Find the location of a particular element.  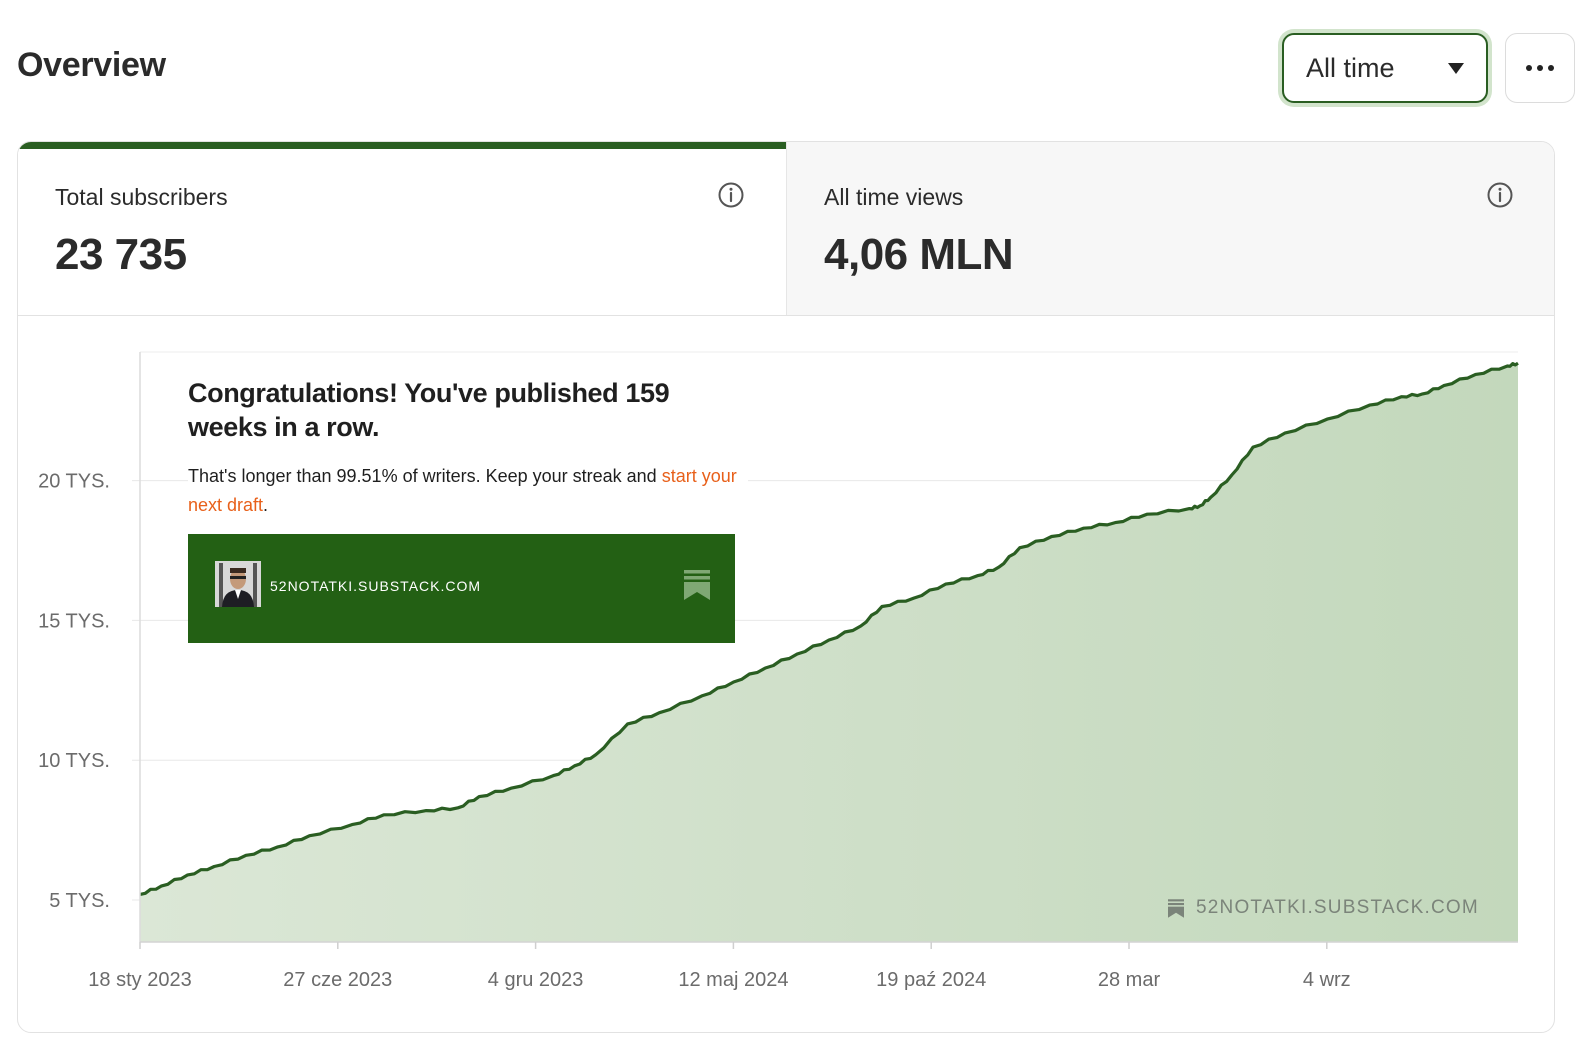

x-tick-label: 27 cze 2023 is located at coordinates (337, 980).